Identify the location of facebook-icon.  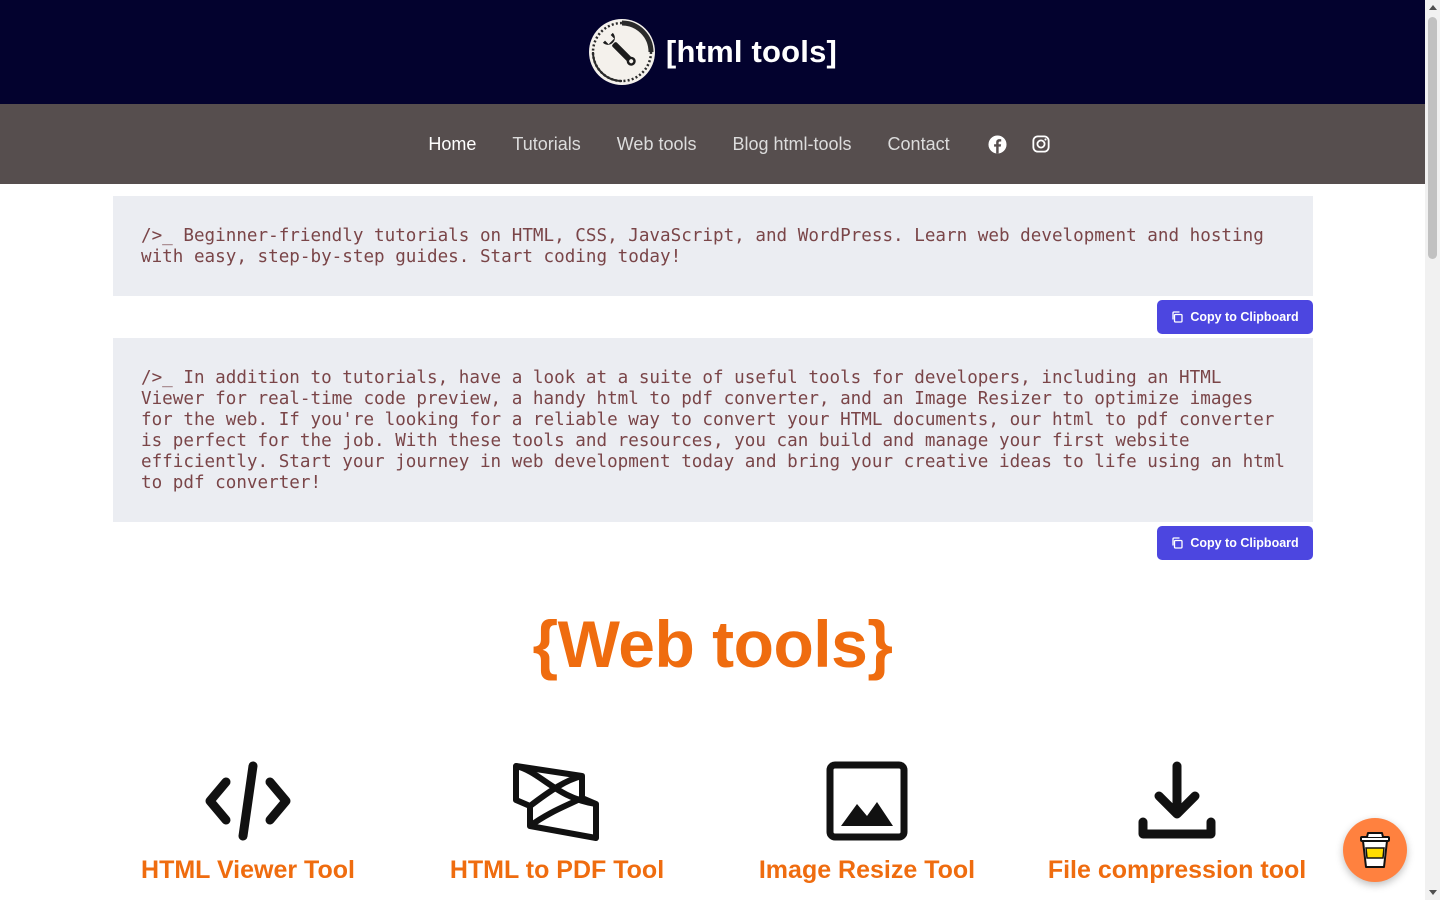
(997, 144).